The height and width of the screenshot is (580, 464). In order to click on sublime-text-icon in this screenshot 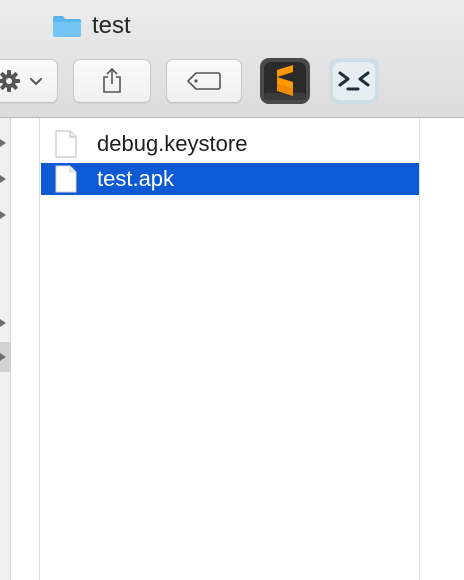, I will do `click(285, 81)`.